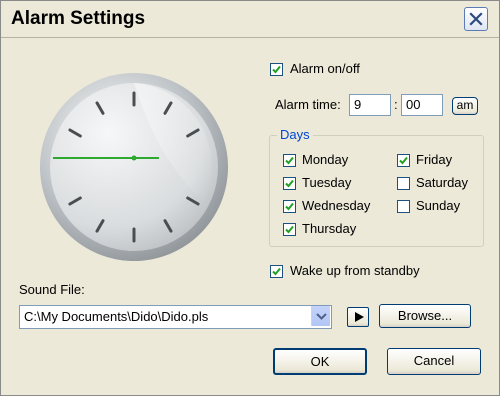 The height and width of the screenshot is (396, 500). I want to click on friday-label: Friday, so click(434, 159).